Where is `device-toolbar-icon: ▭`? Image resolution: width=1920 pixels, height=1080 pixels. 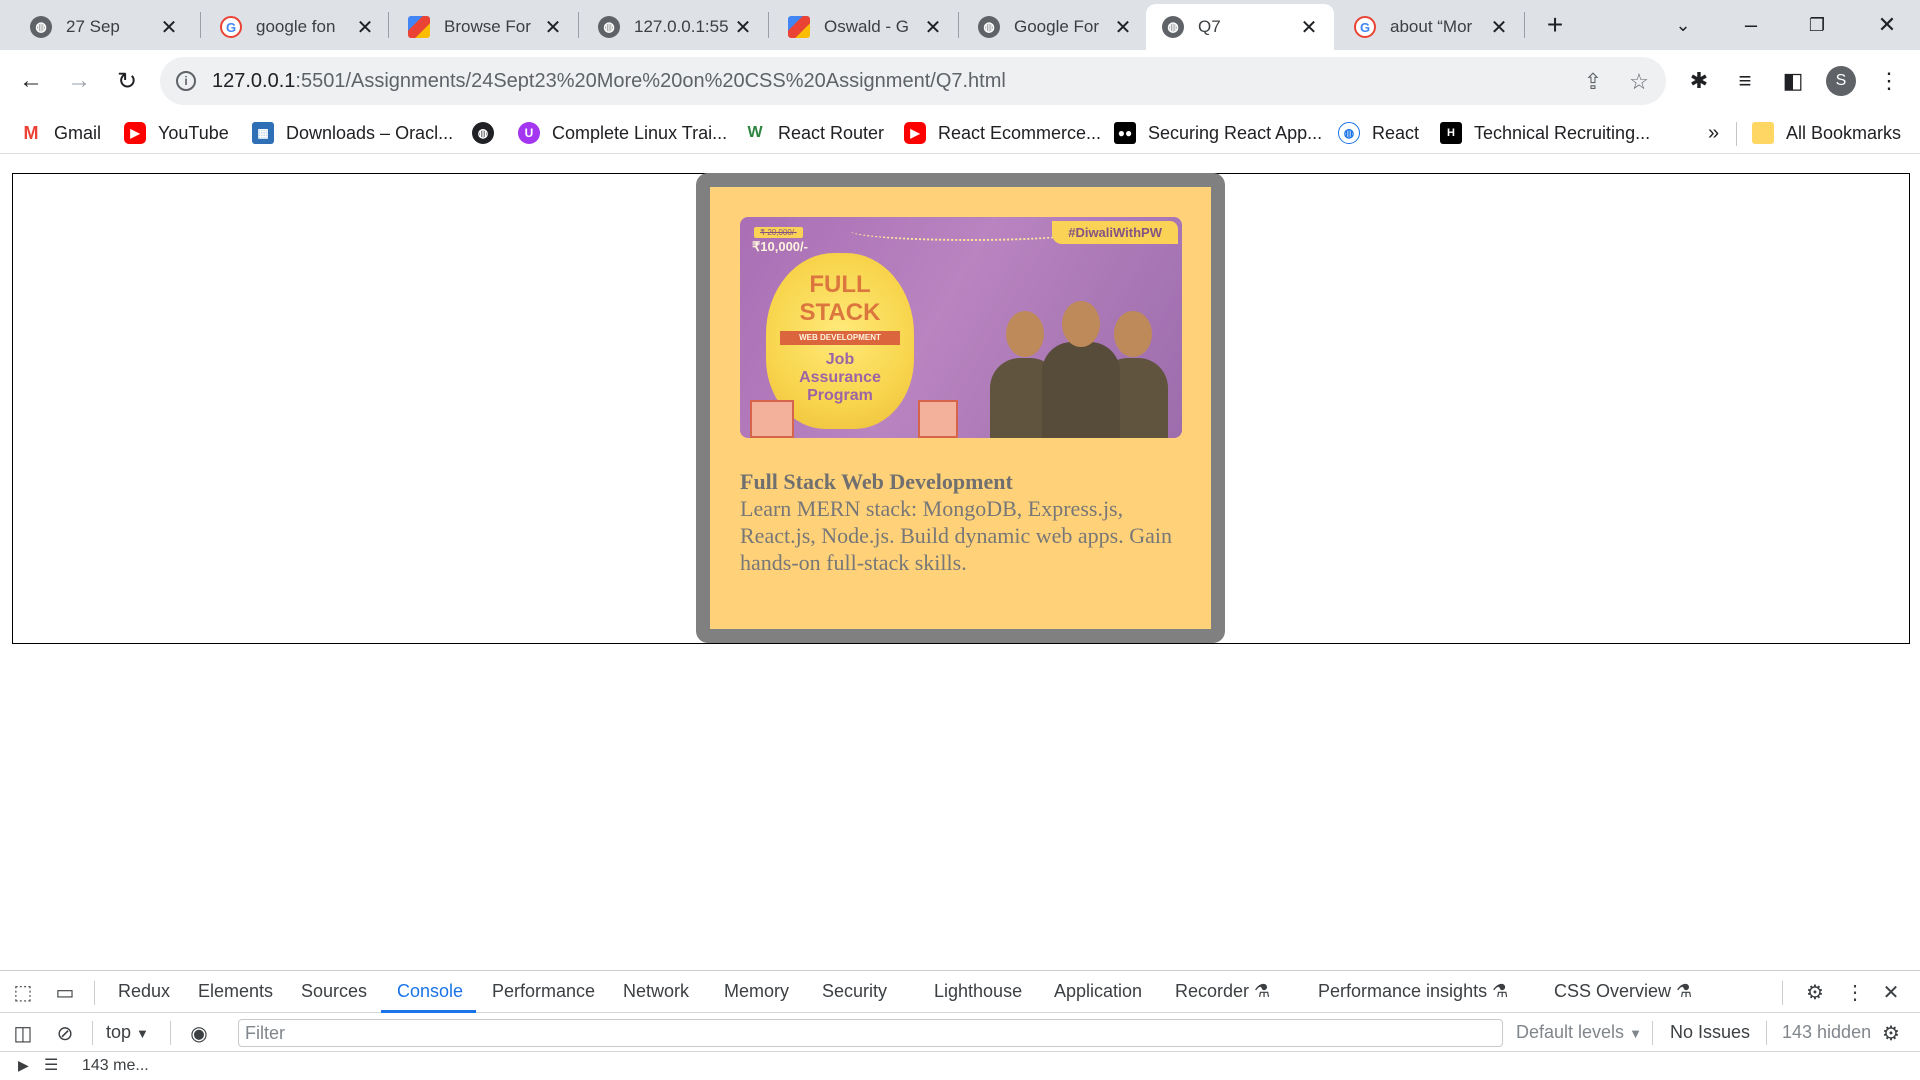 device-toolbar-icon: ▭ is located at coordinates (65, 992).